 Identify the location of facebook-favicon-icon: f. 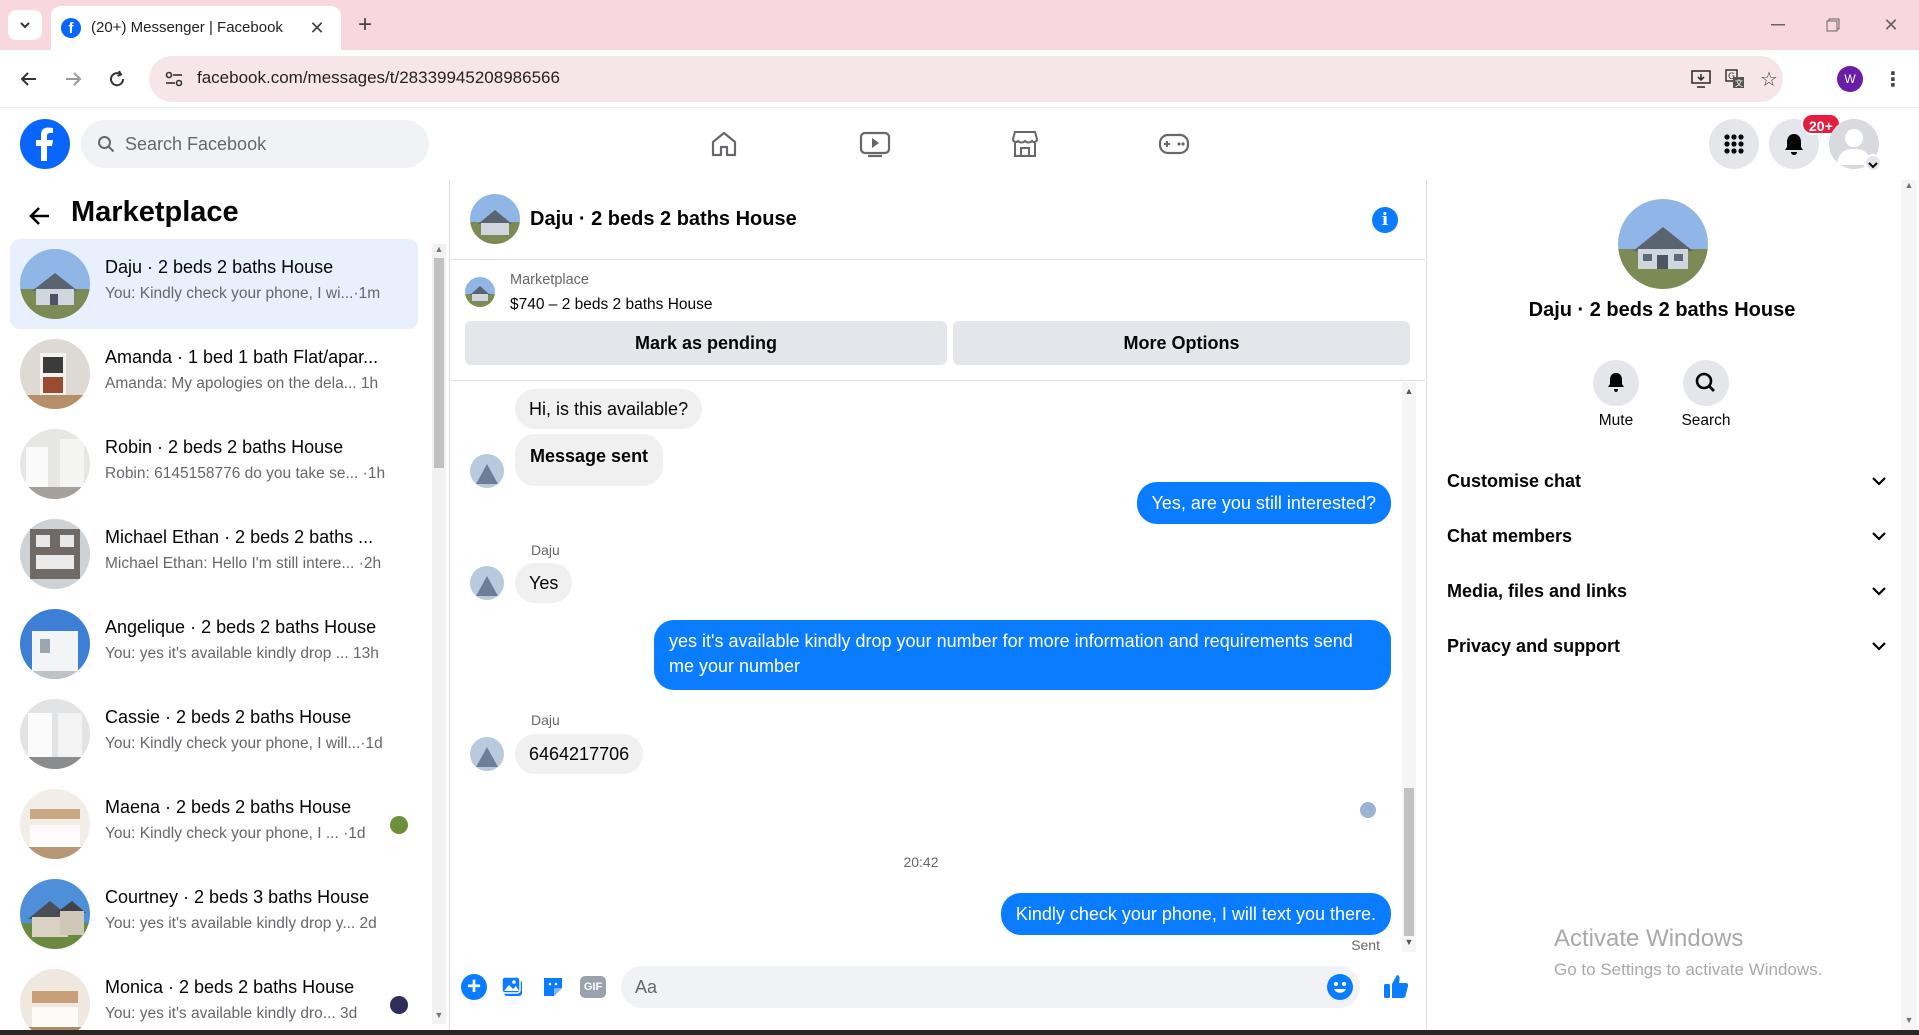
(71, 28).